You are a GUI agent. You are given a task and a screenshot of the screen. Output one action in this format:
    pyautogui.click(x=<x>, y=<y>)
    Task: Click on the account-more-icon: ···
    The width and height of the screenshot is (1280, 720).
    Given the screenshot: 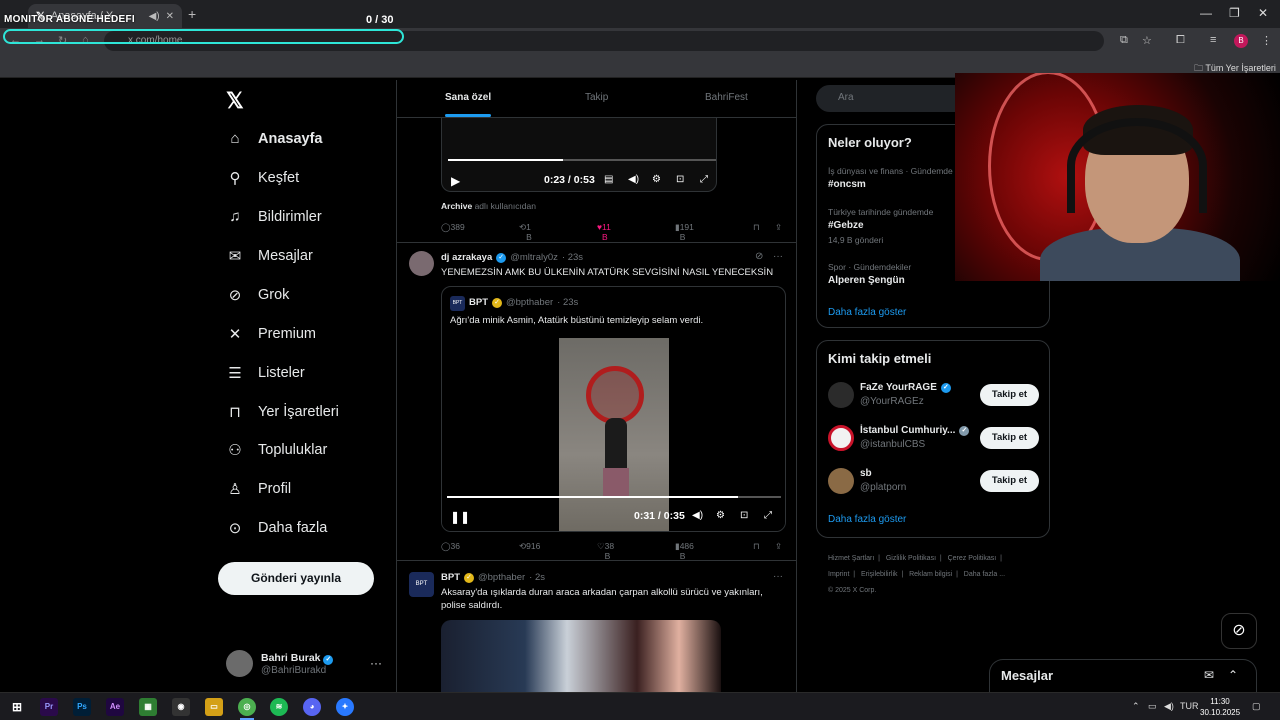 What is the action you would take?
    pyautogui.click(x=376, y=663)
    